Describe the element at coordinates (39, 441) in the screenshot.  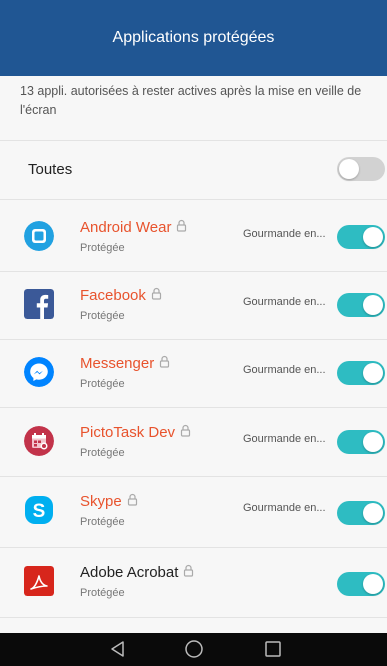
I see `pictotask-icon` at that location.